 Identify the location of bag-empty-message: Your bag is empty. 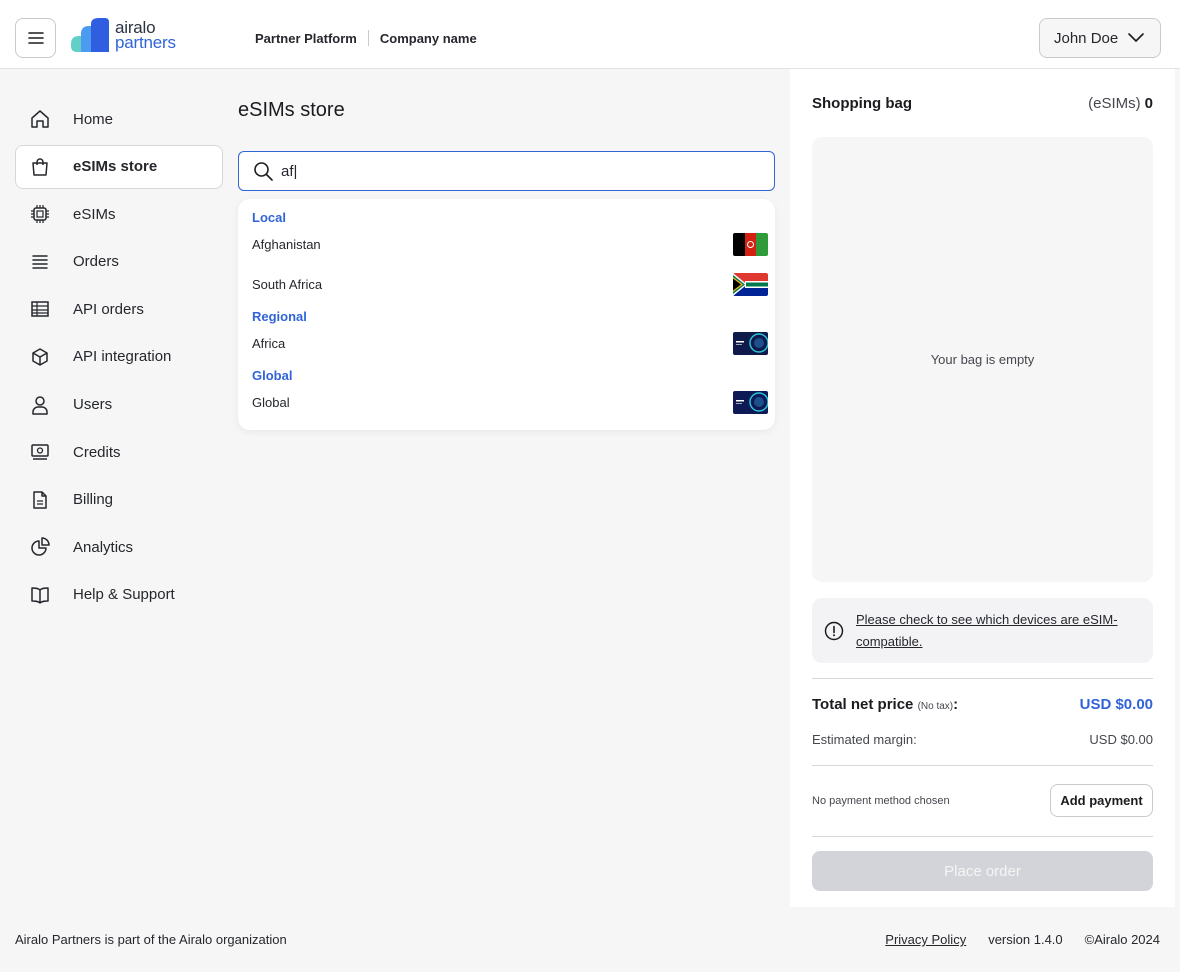
(982, 359).